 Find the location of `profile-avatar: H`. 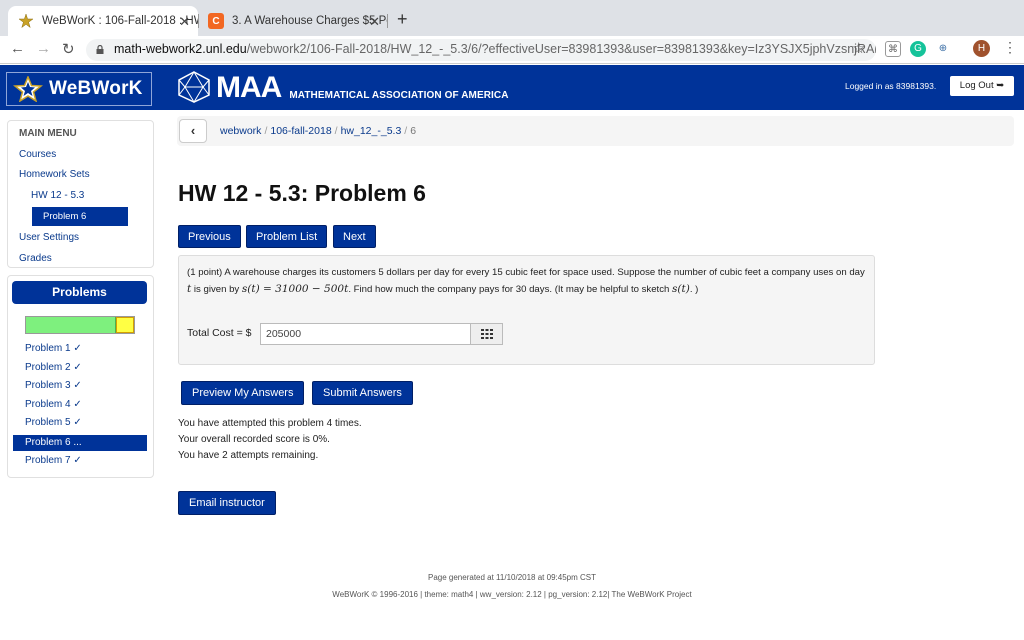

profile-avatar: H is located at coordinates (981, 48).